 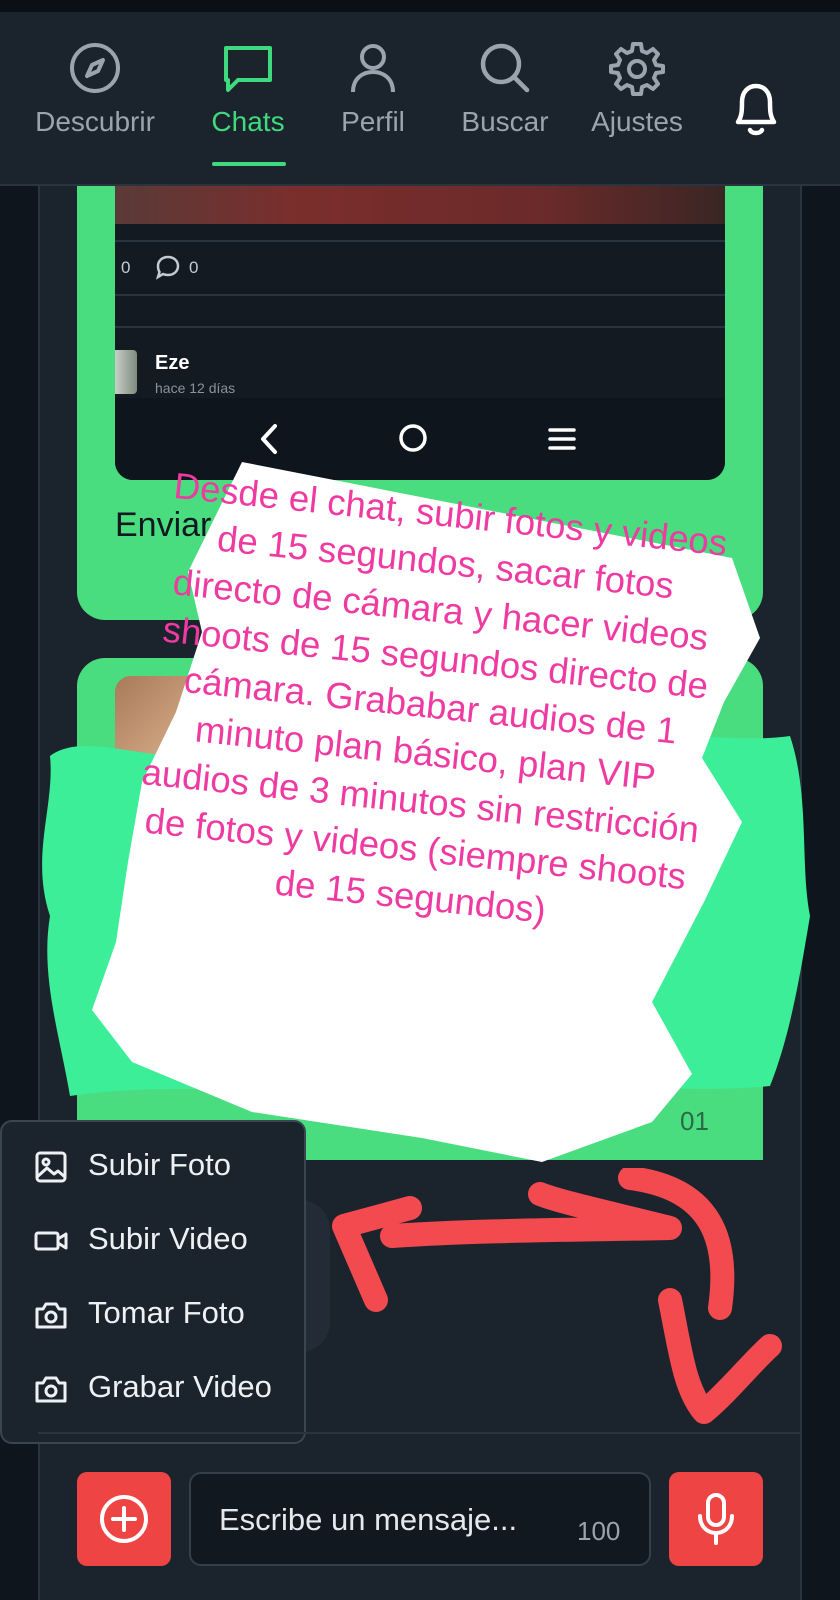 I want to click on video-camera-icon, so click(x=51, y=1241).